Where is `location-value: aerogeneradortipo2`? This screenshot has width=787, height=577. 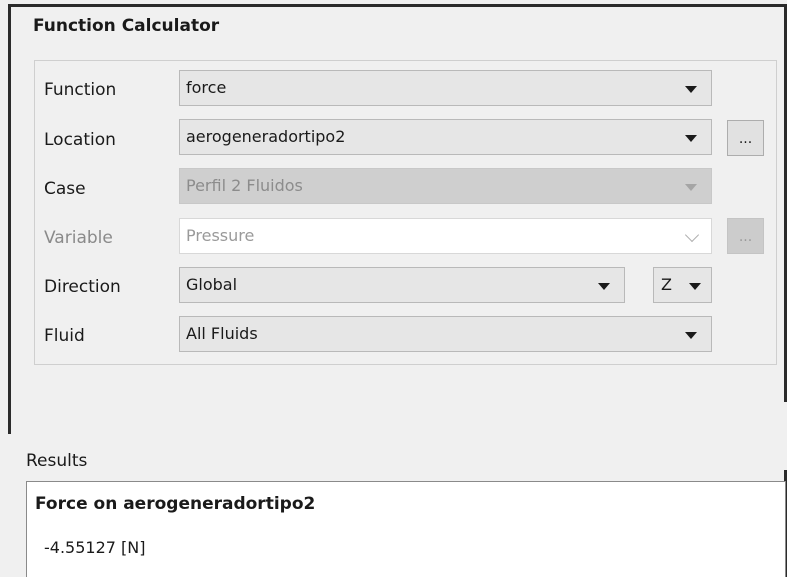 location-value: aerogeneradortipo2 is located at coordinates (266, 136).